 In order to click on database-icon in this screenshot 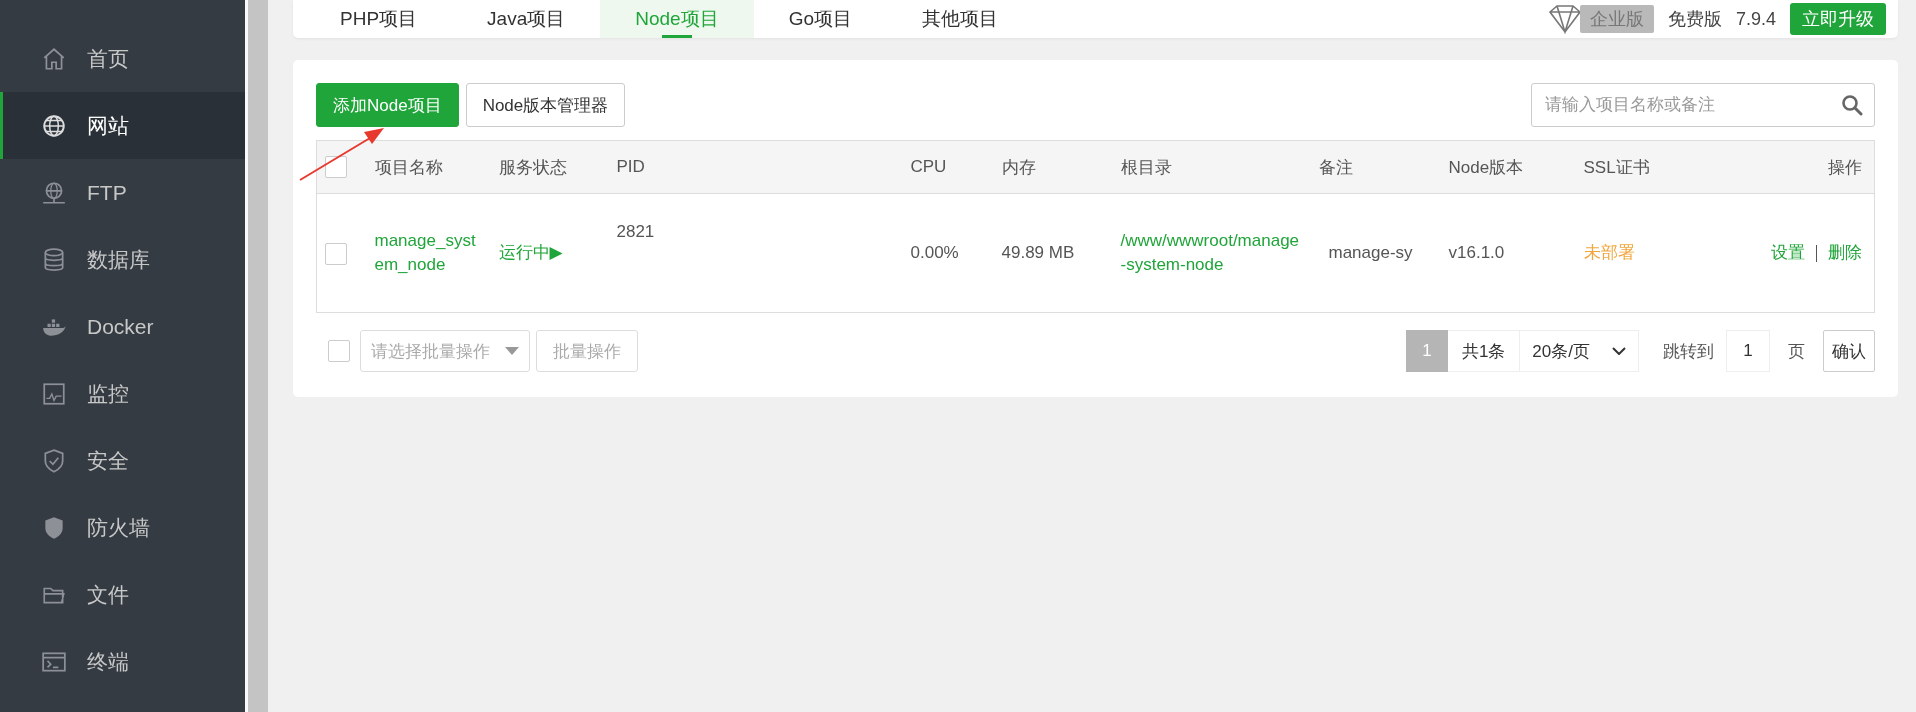, I will do `click(54, 259)`.